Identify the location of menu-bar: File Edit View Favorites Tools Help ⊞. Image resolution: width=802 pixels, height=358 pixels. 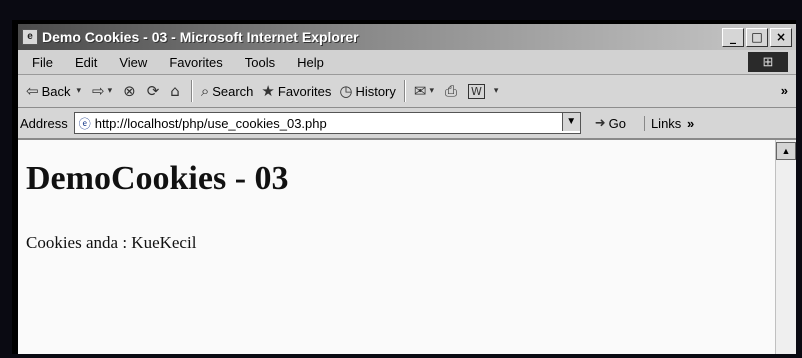
(407, 62).